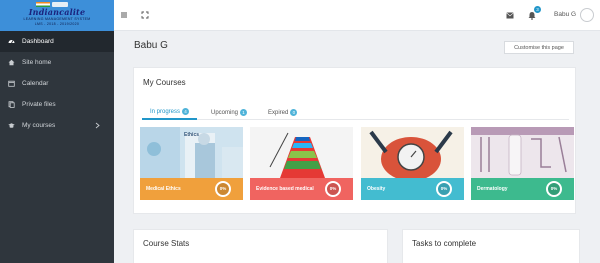 The image size is (600, 263). I want to click on home-icon, so click(11, 62).